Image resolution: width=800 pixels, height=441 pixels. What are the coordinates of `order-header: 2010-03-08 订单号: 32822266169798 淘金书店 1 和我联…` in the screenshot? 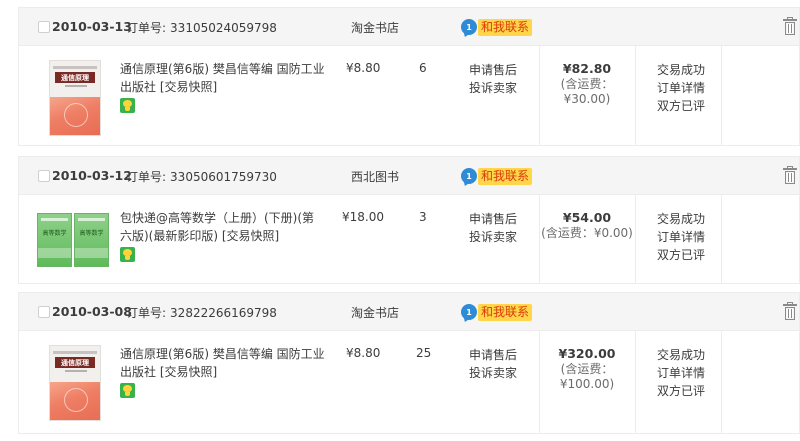 It's located at (409, 312).